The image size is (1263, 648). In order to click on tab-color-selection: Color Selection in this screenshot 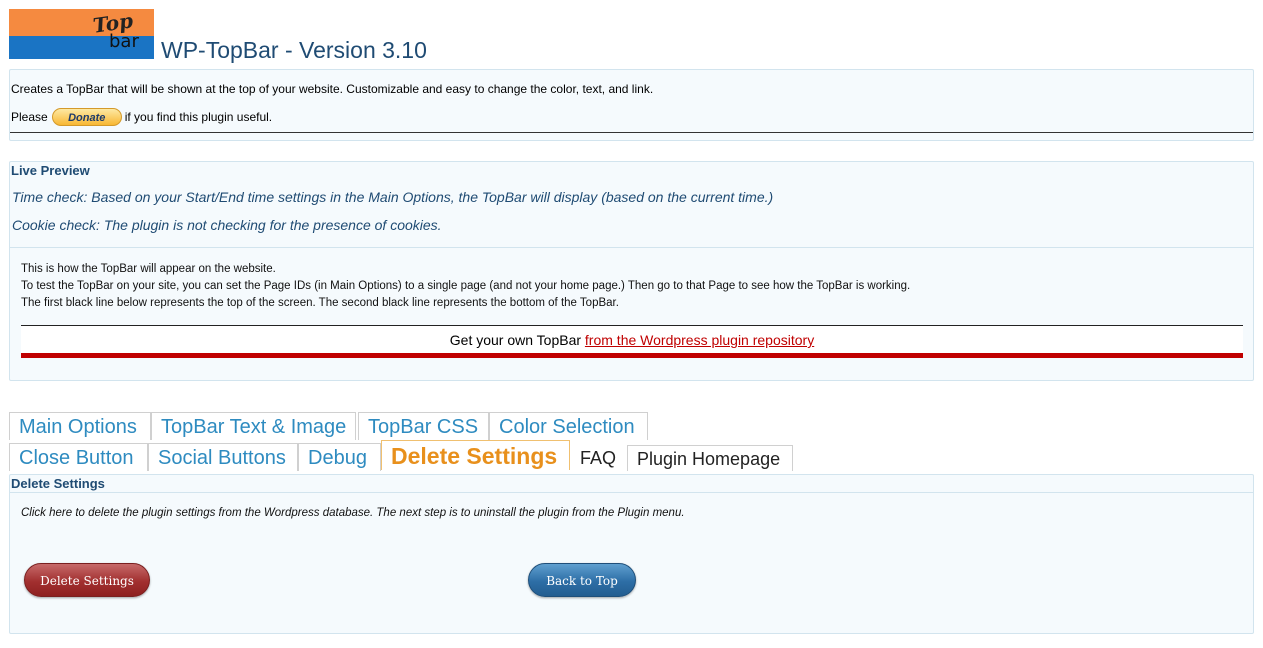, I will do `click(568, 426)`.